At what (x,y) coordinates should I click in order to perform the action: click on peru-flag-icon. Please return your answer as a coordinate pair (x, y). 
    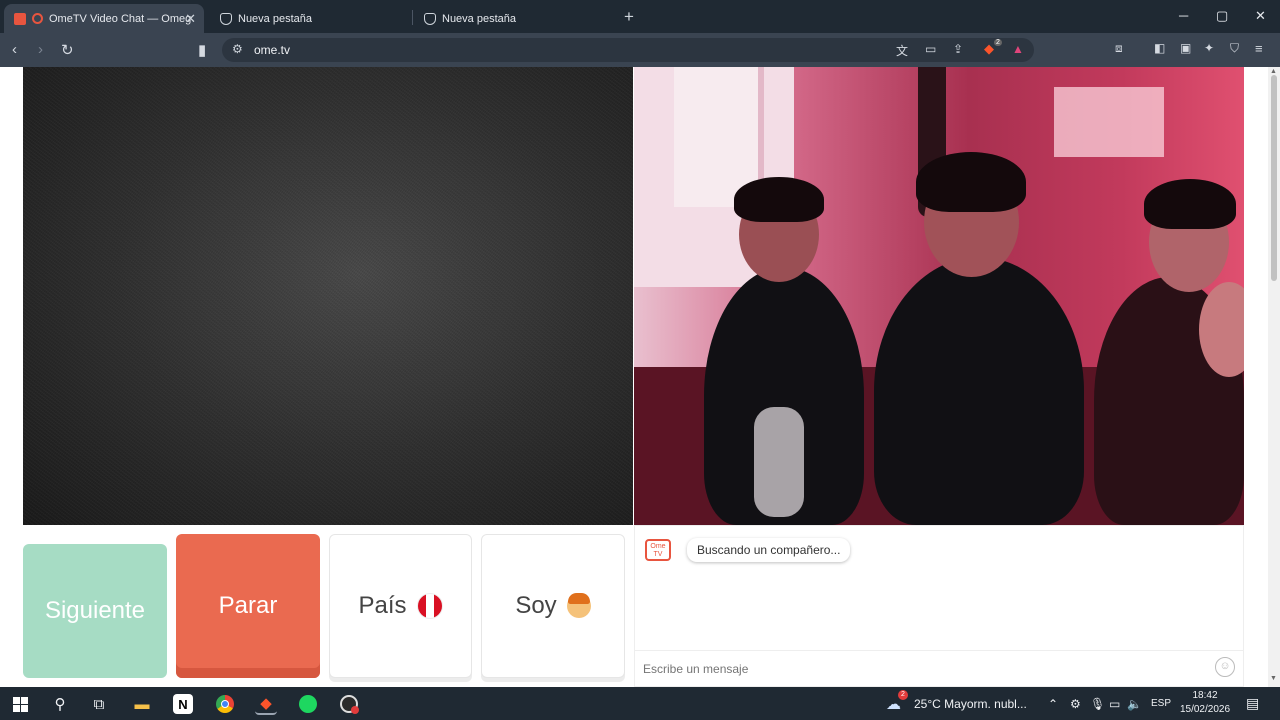
    Looking at the image, I should click on (429, 606).